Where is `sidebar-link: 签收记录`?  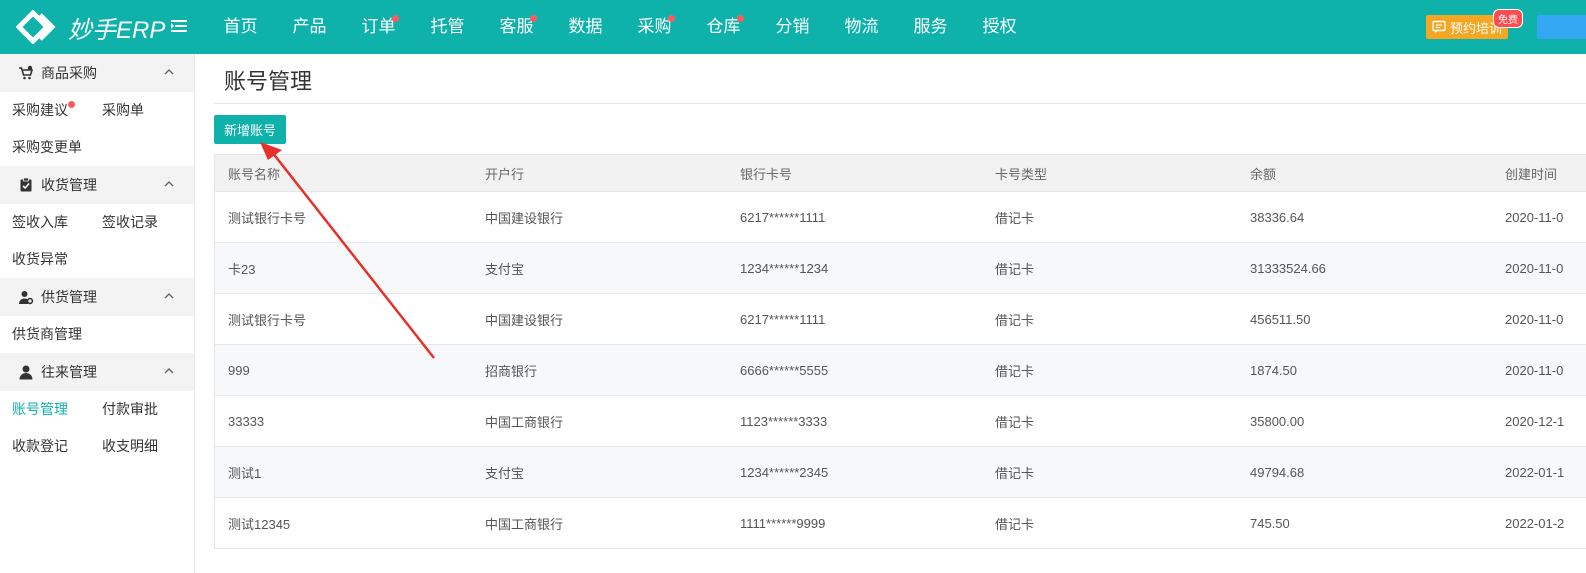 sidebar-link: 签收记录 is located at coordinates (135, 222).